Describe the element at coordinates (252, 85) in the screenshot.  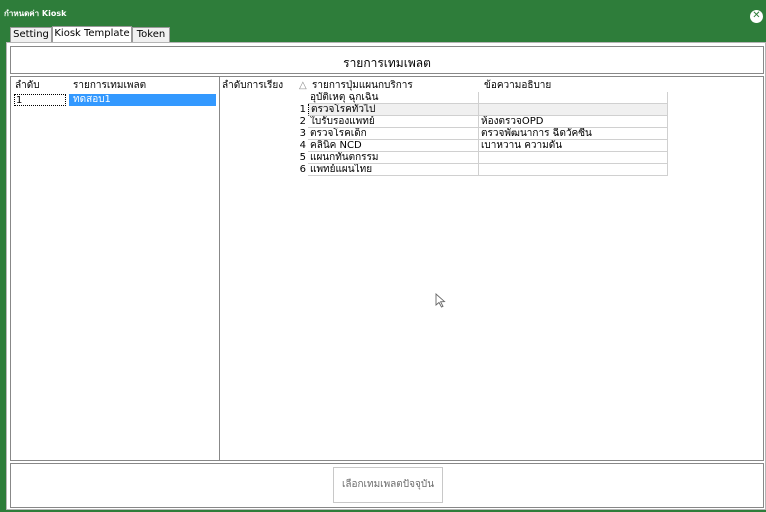
I see `column-header-sort-order: ลำดับการเรียง` at that location.